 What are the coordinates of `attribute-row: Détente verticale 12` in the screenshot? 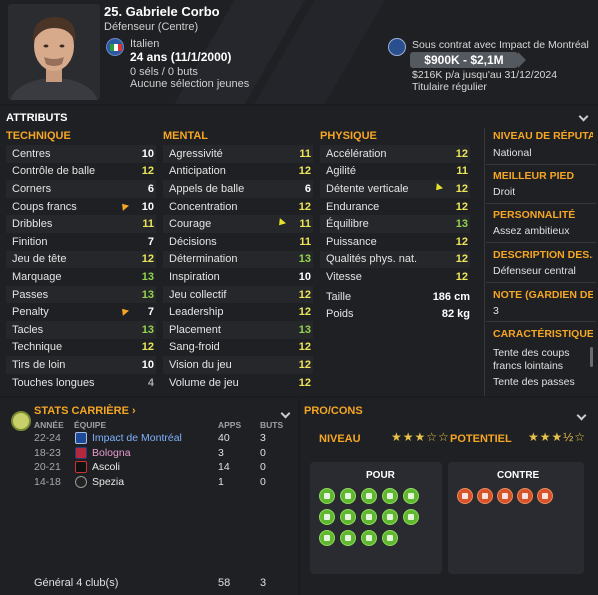 It's located at (395, 189).